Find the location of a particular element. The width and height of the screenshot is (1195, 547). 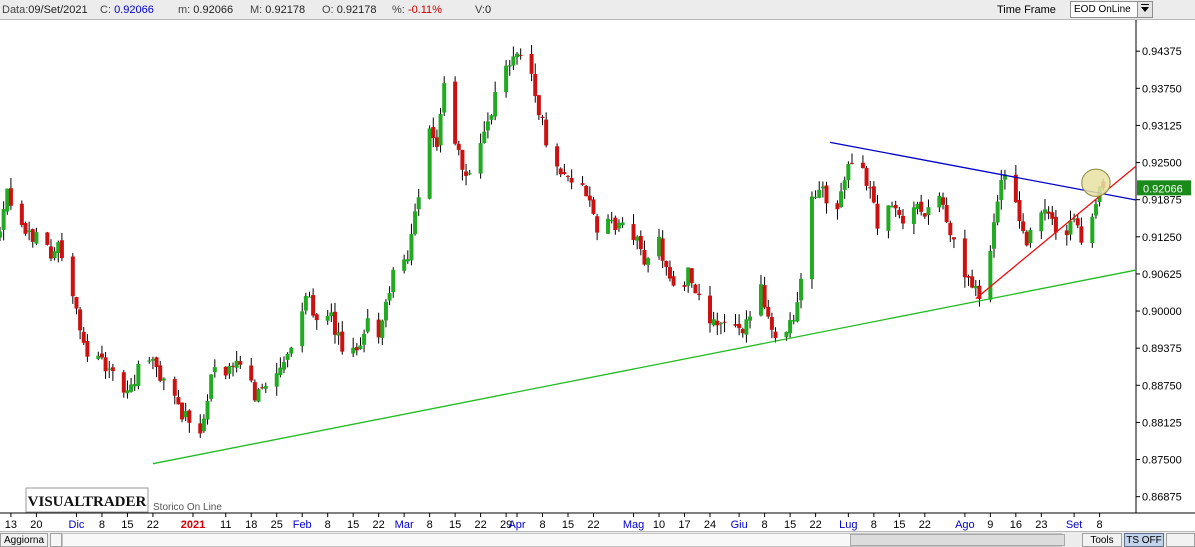

x-tick-label: 9 is located at coordinates (990, 525).